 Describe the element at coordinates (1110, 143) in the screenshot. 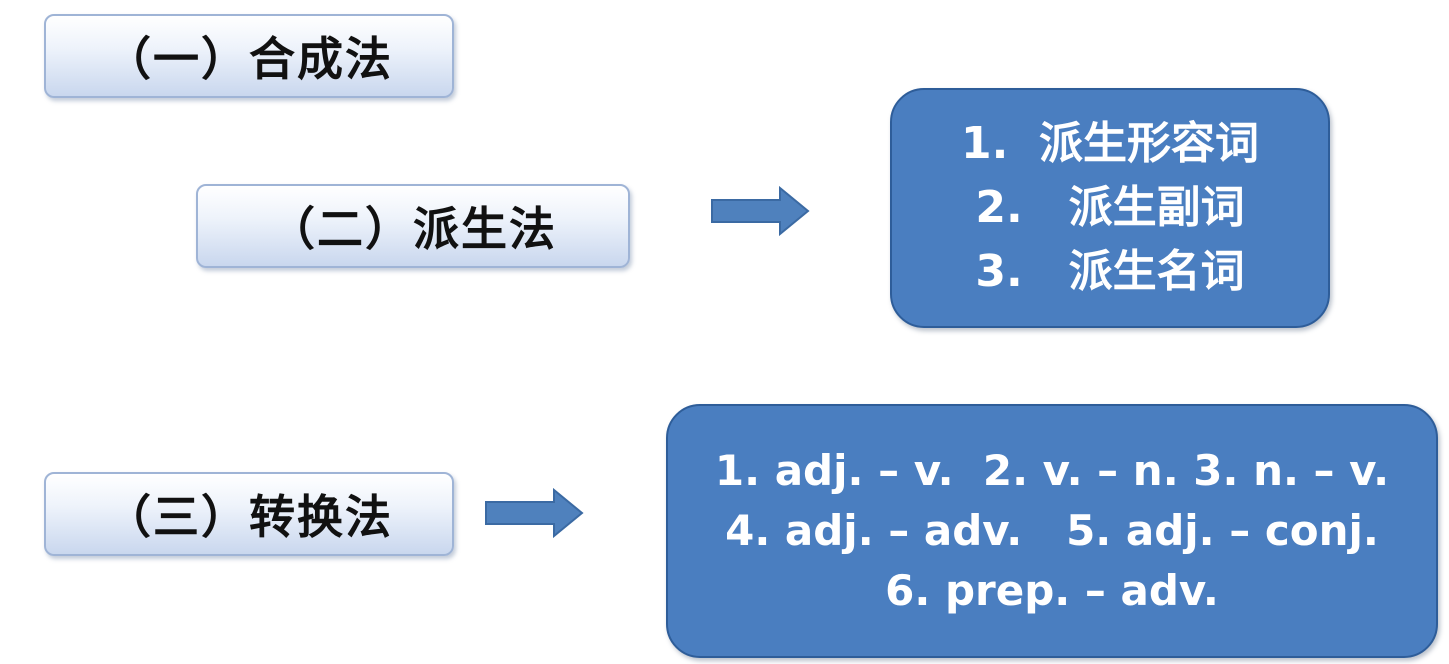

I see `derivation-item-adjective: 1. 派生形容词` at that location.